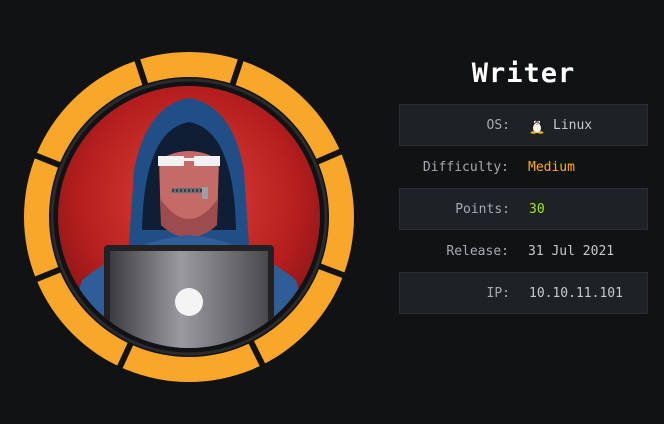  What do you see at coordinates (523, 293) in the screenshot?
I see `ip-row: IP: 10.10.11.101` at bounding box center [523, 293].